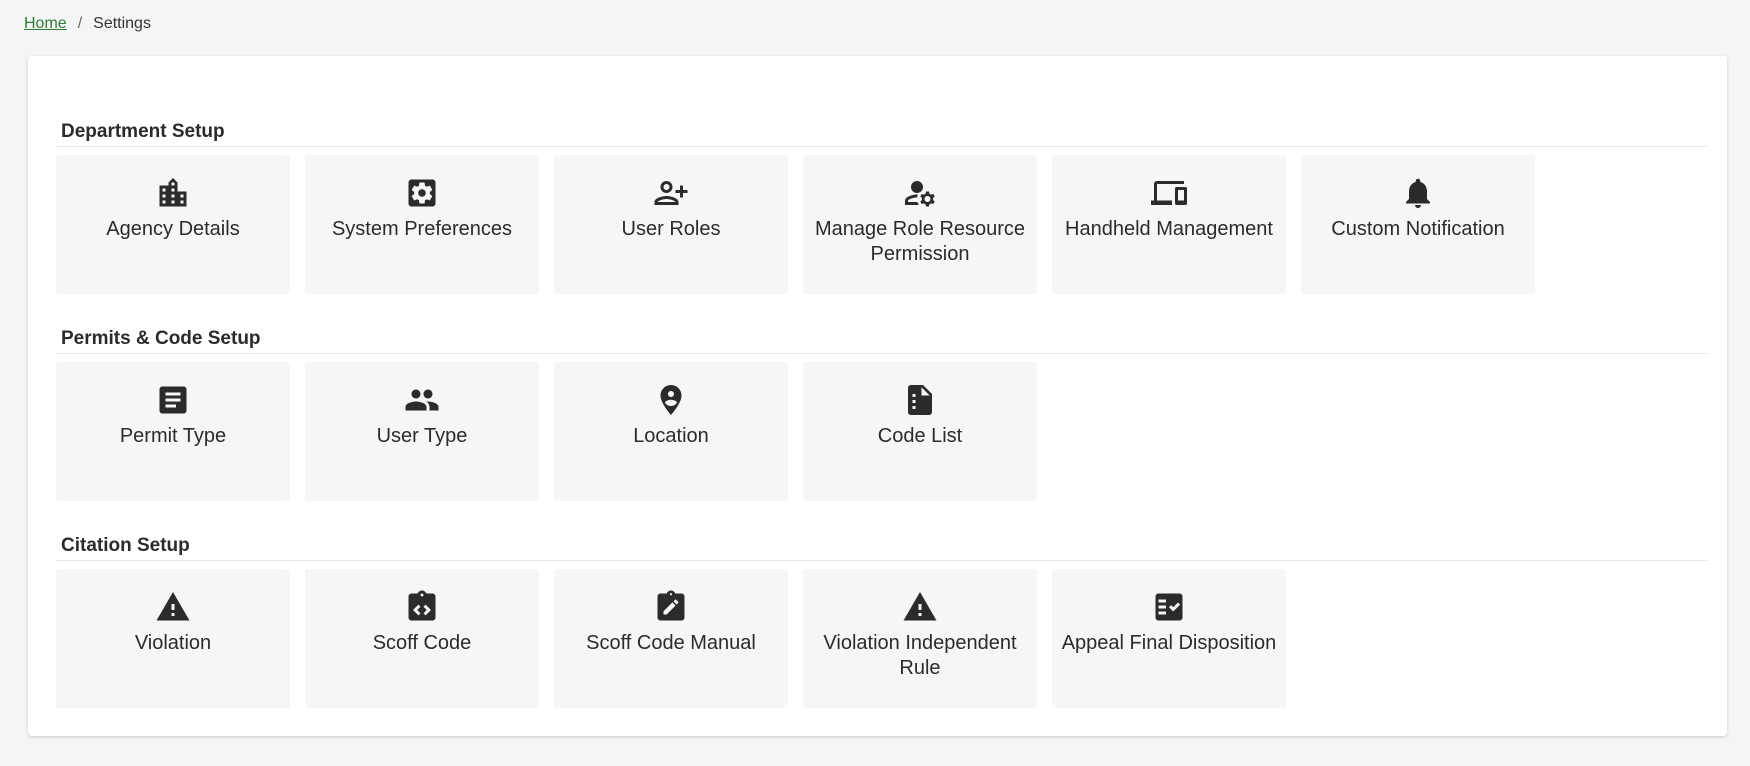 The image size is (1750, 766). Describe the element at coordinates (45, 24) in the screenshot. I see `breadcrumb-home-link: Home` at that location.